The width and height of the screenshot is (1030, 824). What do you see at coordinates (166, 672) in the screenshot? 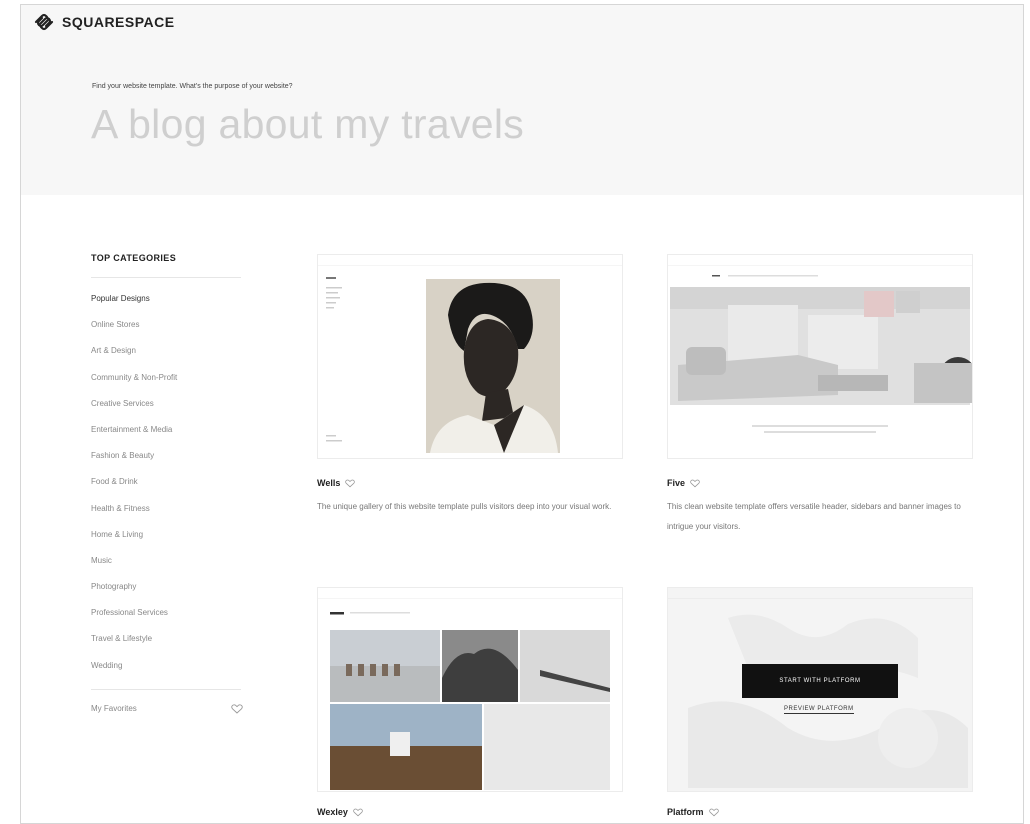
I see `sidebar-item-wedding: Wedding` at bounding box center [166, 672].